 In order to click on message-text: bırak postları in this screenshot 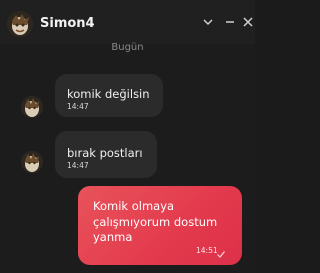, I will do `click(105, 153)`.